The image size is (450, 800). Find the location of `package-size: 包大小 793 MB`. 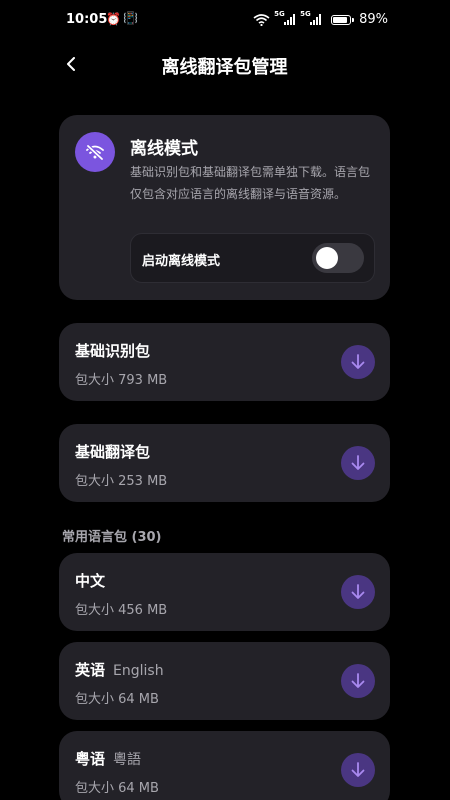

package-size: 包大小 793 MB is located at coordinates (121, 380).